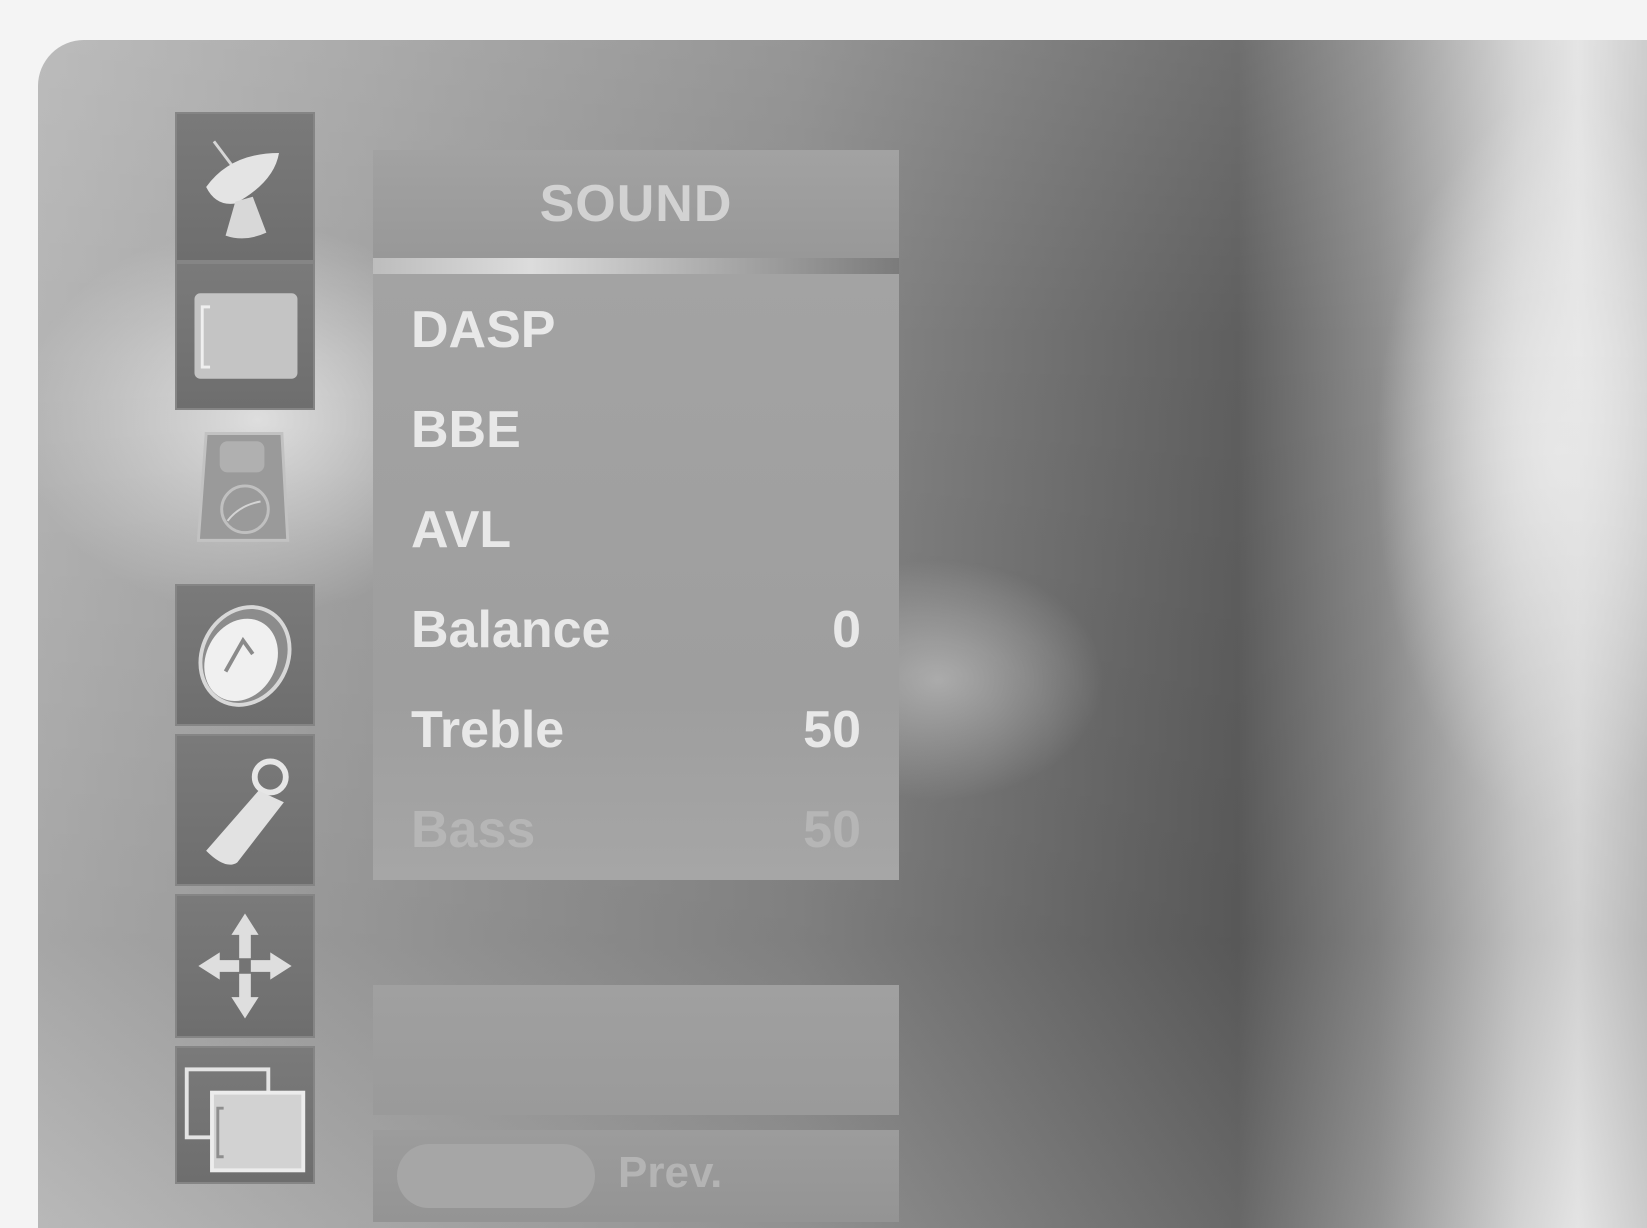 The height and width of the screenshot is (1228, 1647). I want to click on sidebar-item-station, so click(245, 187).